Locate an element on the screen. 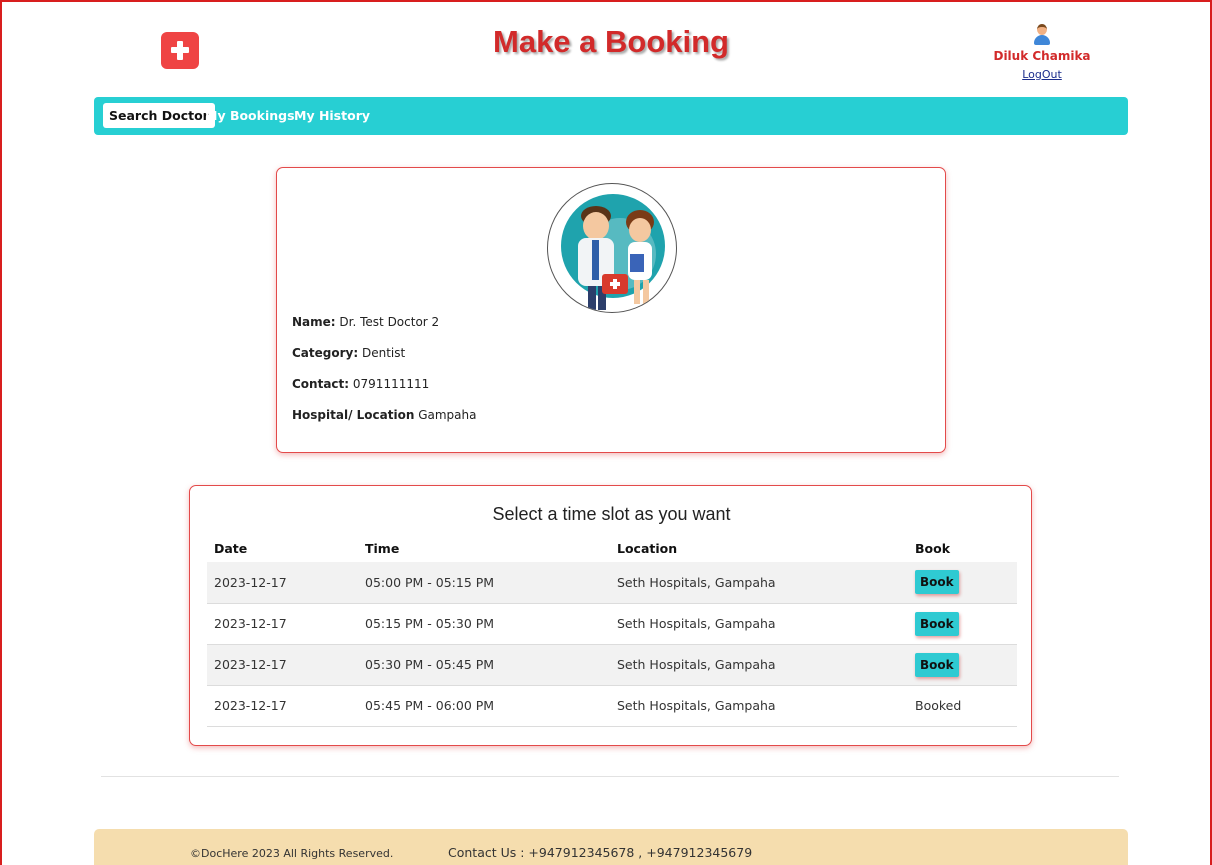 The width and height of the screenshot is (1212, 865). user-avatar-icon is located at coordinates (1042, 35).